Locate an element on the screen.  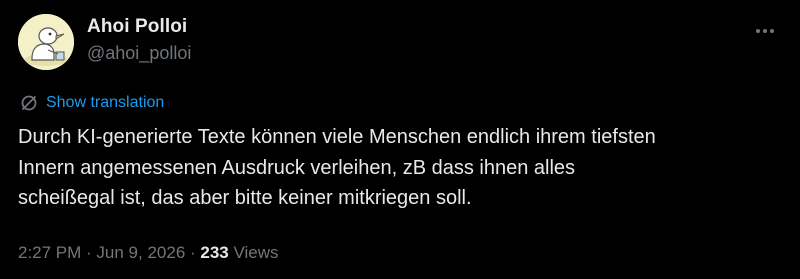
show-translation-label: Show translation is located at coordinates (105, 103).